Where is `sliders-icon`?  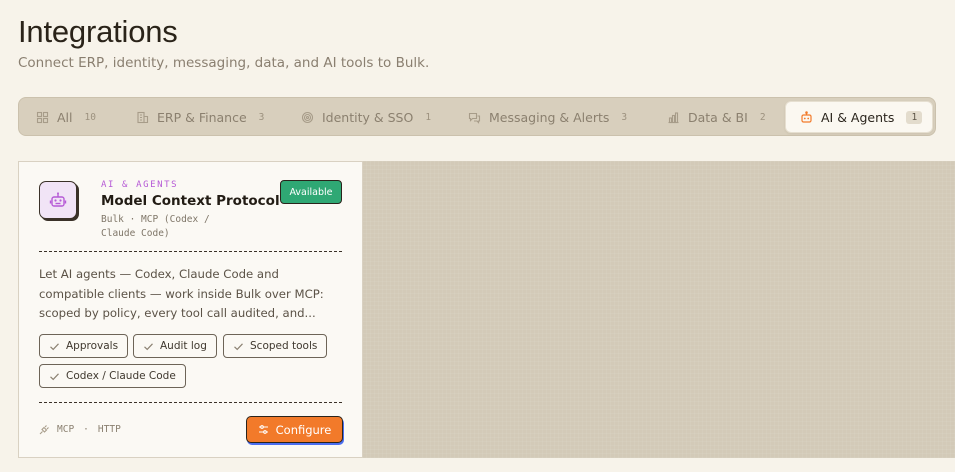
sliders-icon is located at coordinates (263, 429).